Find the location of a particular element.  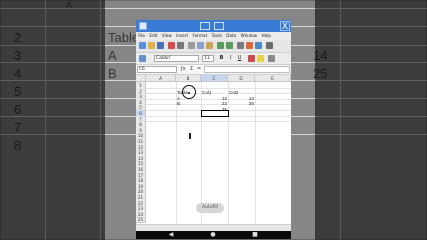

font-color-icon is located at coordinates (251, 58).